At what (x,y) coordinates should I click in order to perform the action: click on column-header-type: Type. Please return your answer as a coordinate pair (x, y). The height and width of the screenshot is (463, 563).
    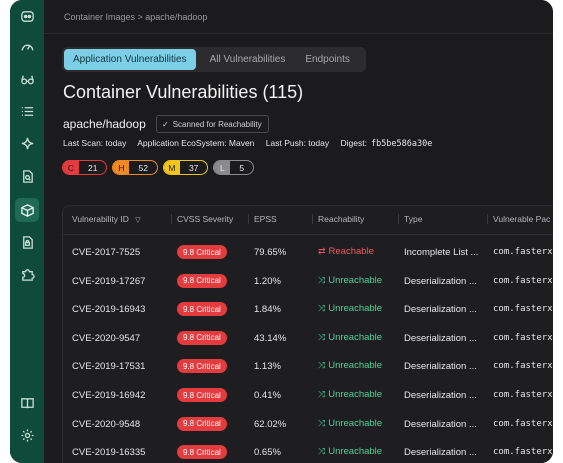
    Looking at the image, I should click on (410, 219).